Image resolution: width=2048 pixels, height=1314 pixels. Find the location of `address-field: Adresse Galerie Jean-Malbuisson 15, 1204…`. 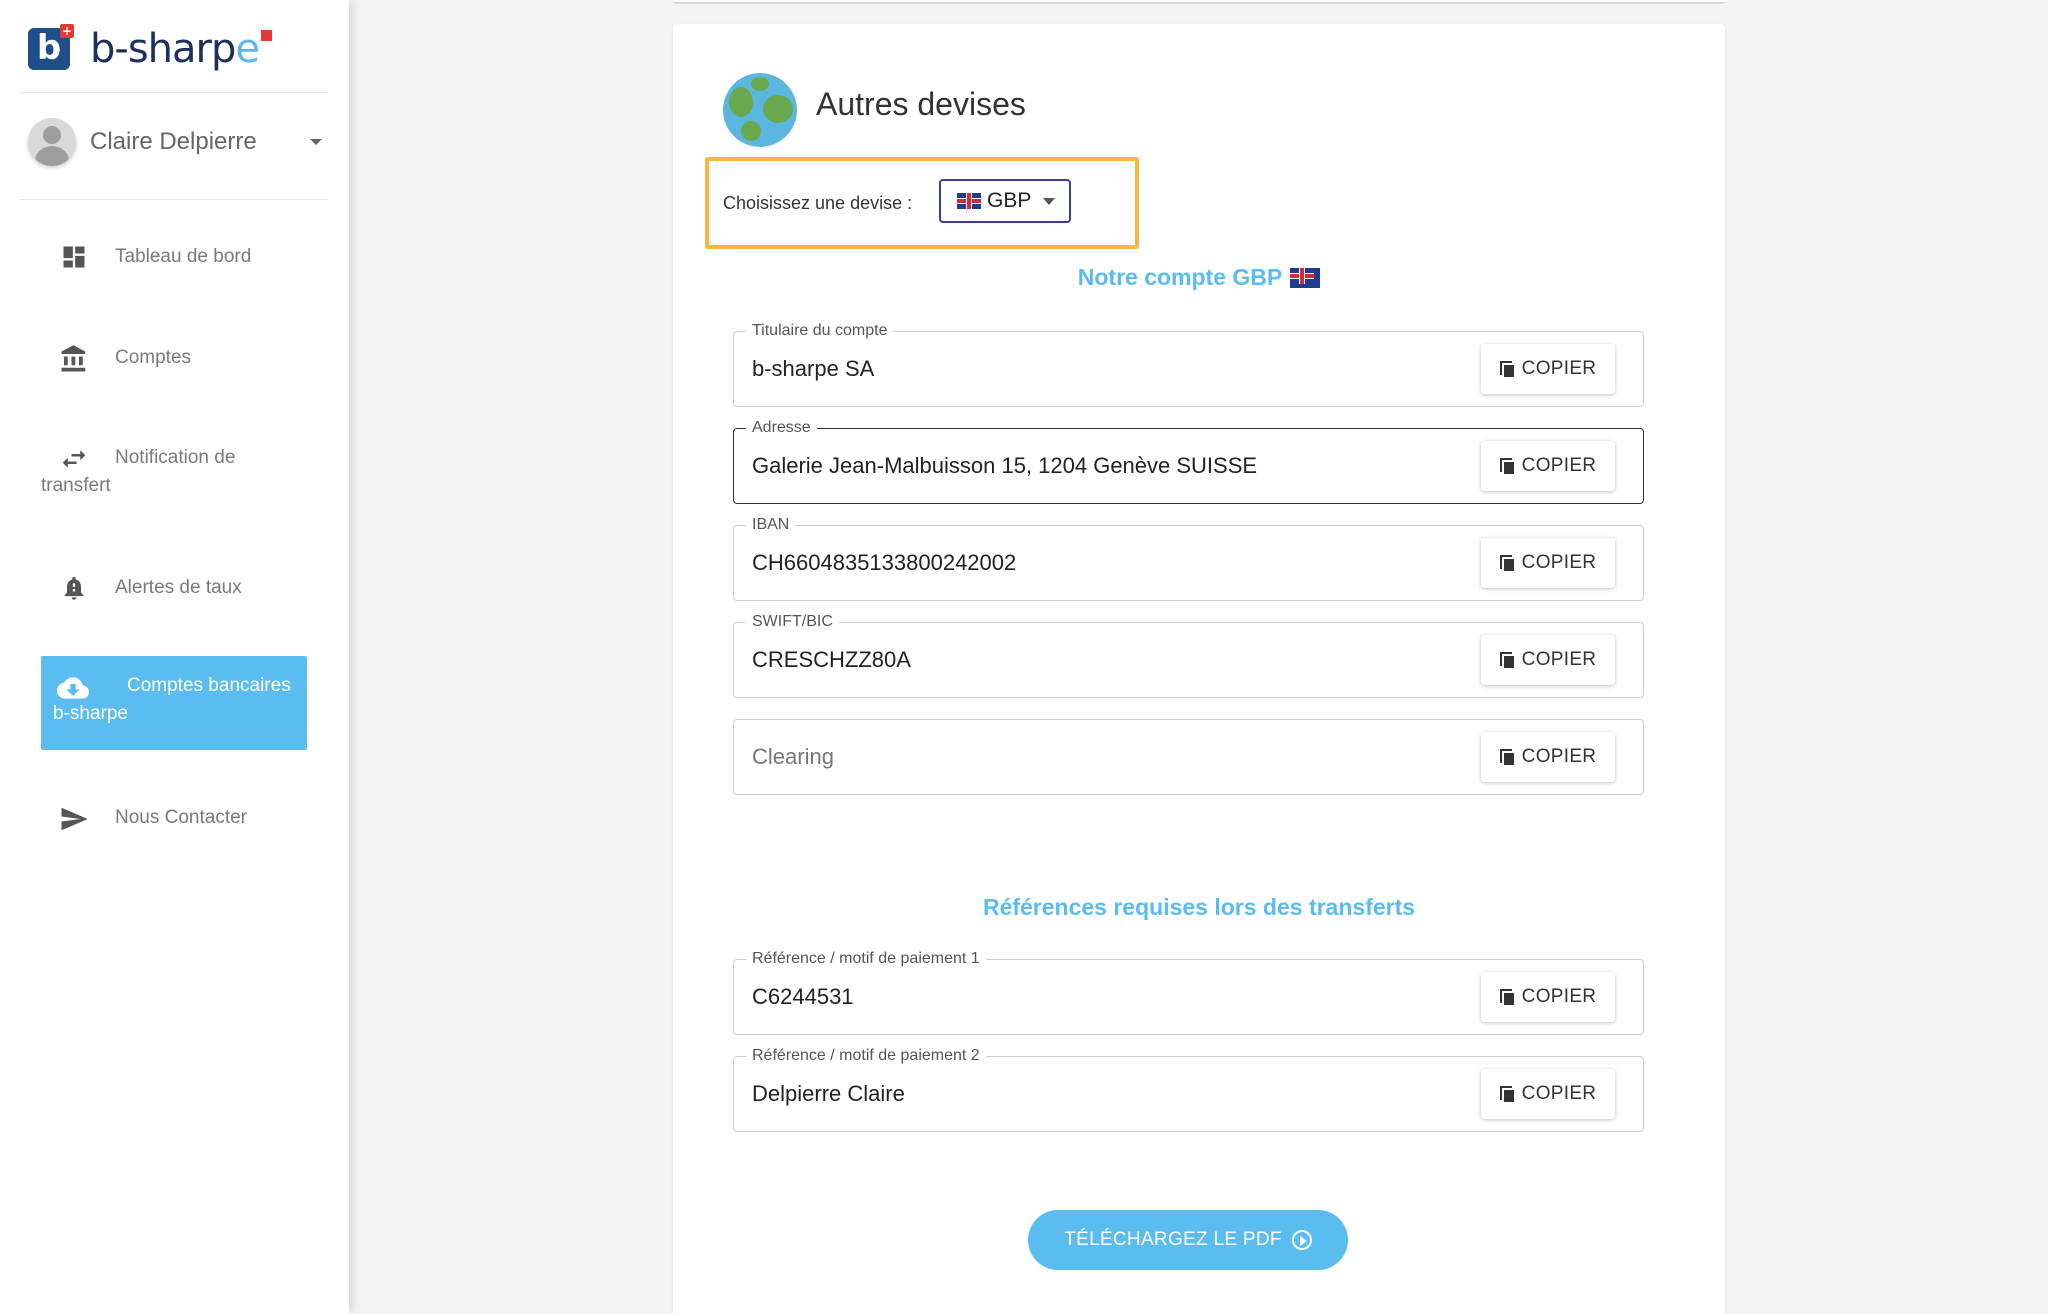

address-field: Adresse Galerie Jean-Malbuisson 15, 1204… is located at coordinates (1188, 461).